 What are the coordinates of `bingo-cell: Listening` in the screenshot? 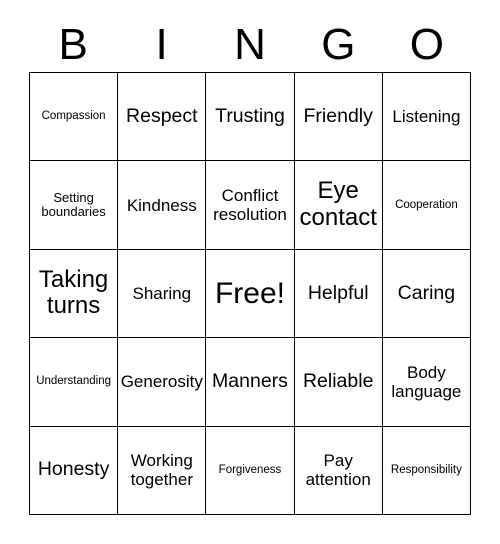 It's located at (426, 117).